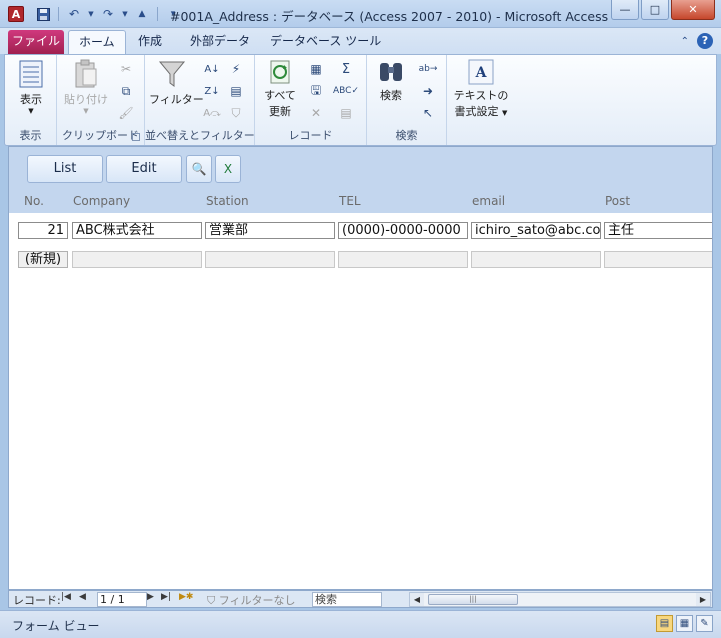 Image resolution: width=721 pixels, height=638 pixels. I want to click on views-group-label: 表示, so click(30, 135).